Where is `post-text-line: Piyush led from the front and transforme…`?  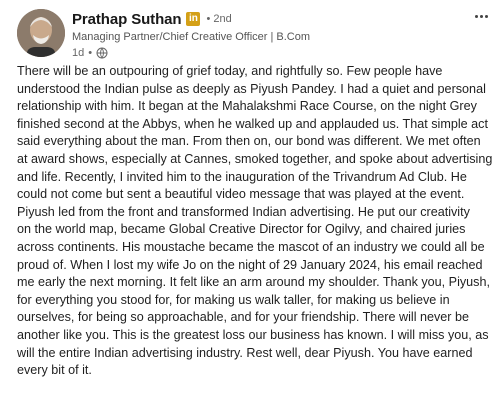 post-text-line: Piyush led from the front and transforme… is located at coordinates (243, 211).